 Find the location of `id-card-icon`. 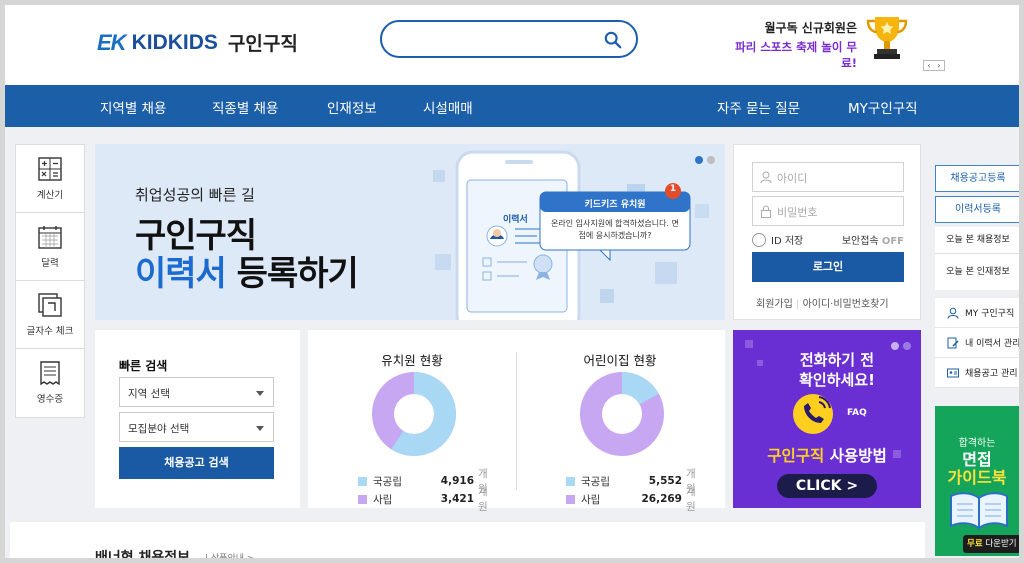

id-card-icon is located at coordinates (953, 372).